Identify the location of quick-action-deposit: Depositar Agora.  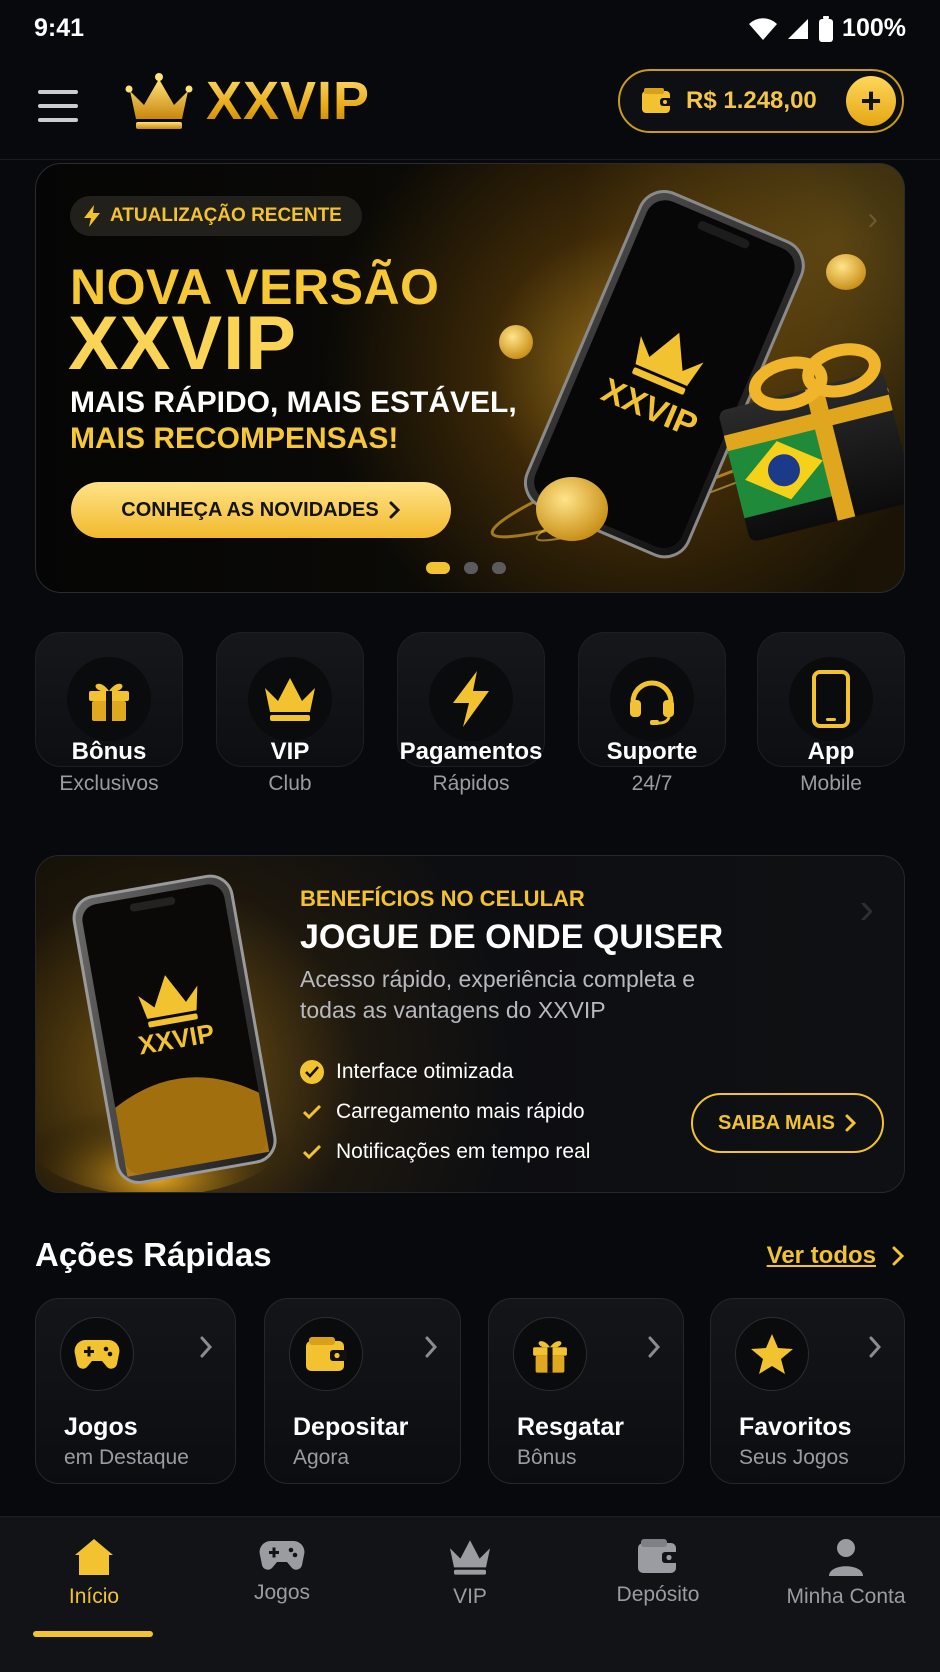
(362, 1391).